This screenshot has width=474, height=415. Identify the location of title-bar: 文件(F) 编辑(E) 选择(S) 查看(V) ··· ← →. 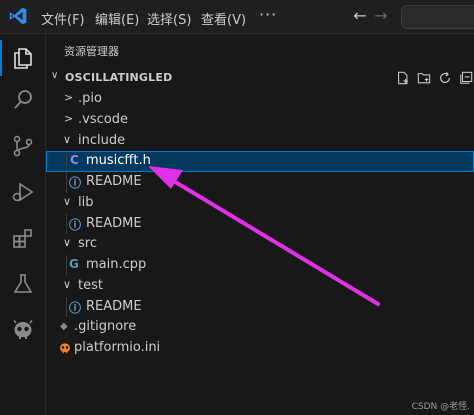
(237, 17).